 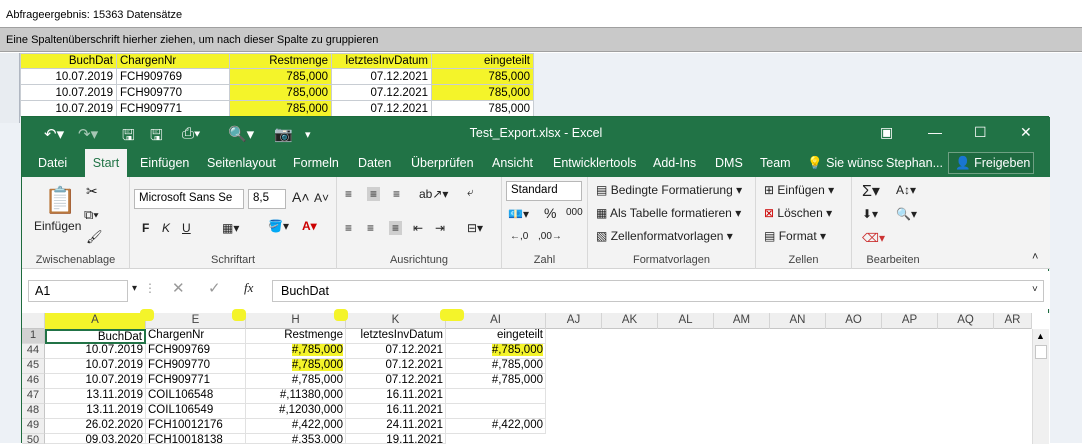 I want to click on tab-daten: Daten, so click(x=374, y=163).